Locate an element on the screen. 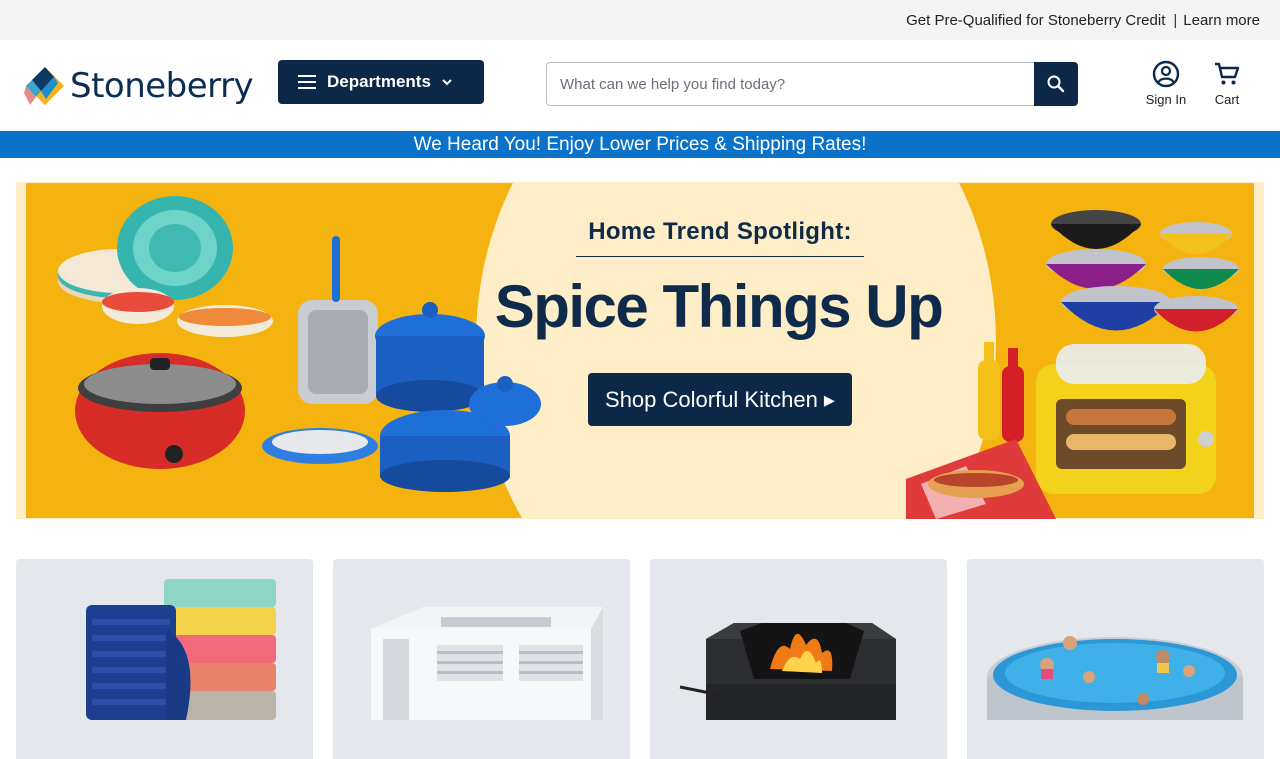  fire-pit-image is located at coordinates (787, 671).